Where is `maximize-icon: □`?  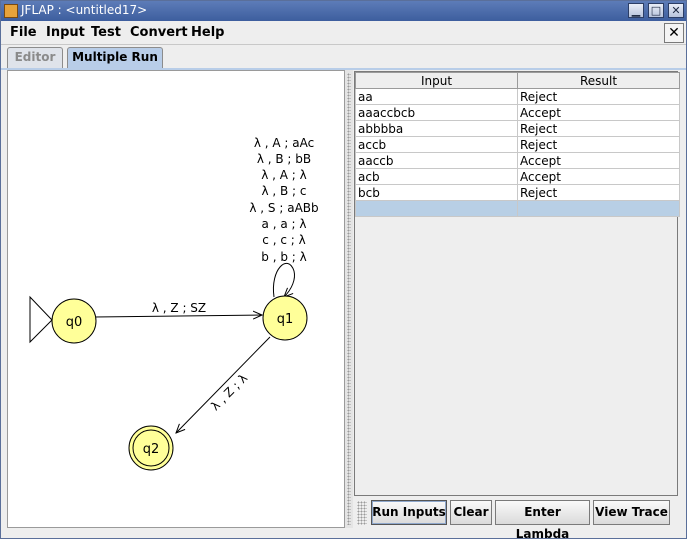
maximize-icon: □ is located at coordinates (656, 10).